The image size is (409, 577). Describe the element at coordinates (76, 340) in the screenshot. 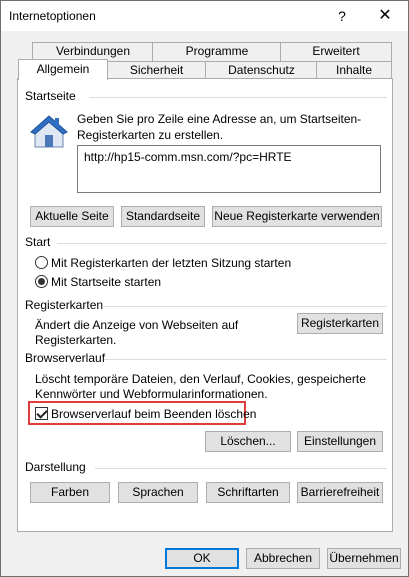

I see `registerkarten-description-line2: Registerkarten.` at that location.